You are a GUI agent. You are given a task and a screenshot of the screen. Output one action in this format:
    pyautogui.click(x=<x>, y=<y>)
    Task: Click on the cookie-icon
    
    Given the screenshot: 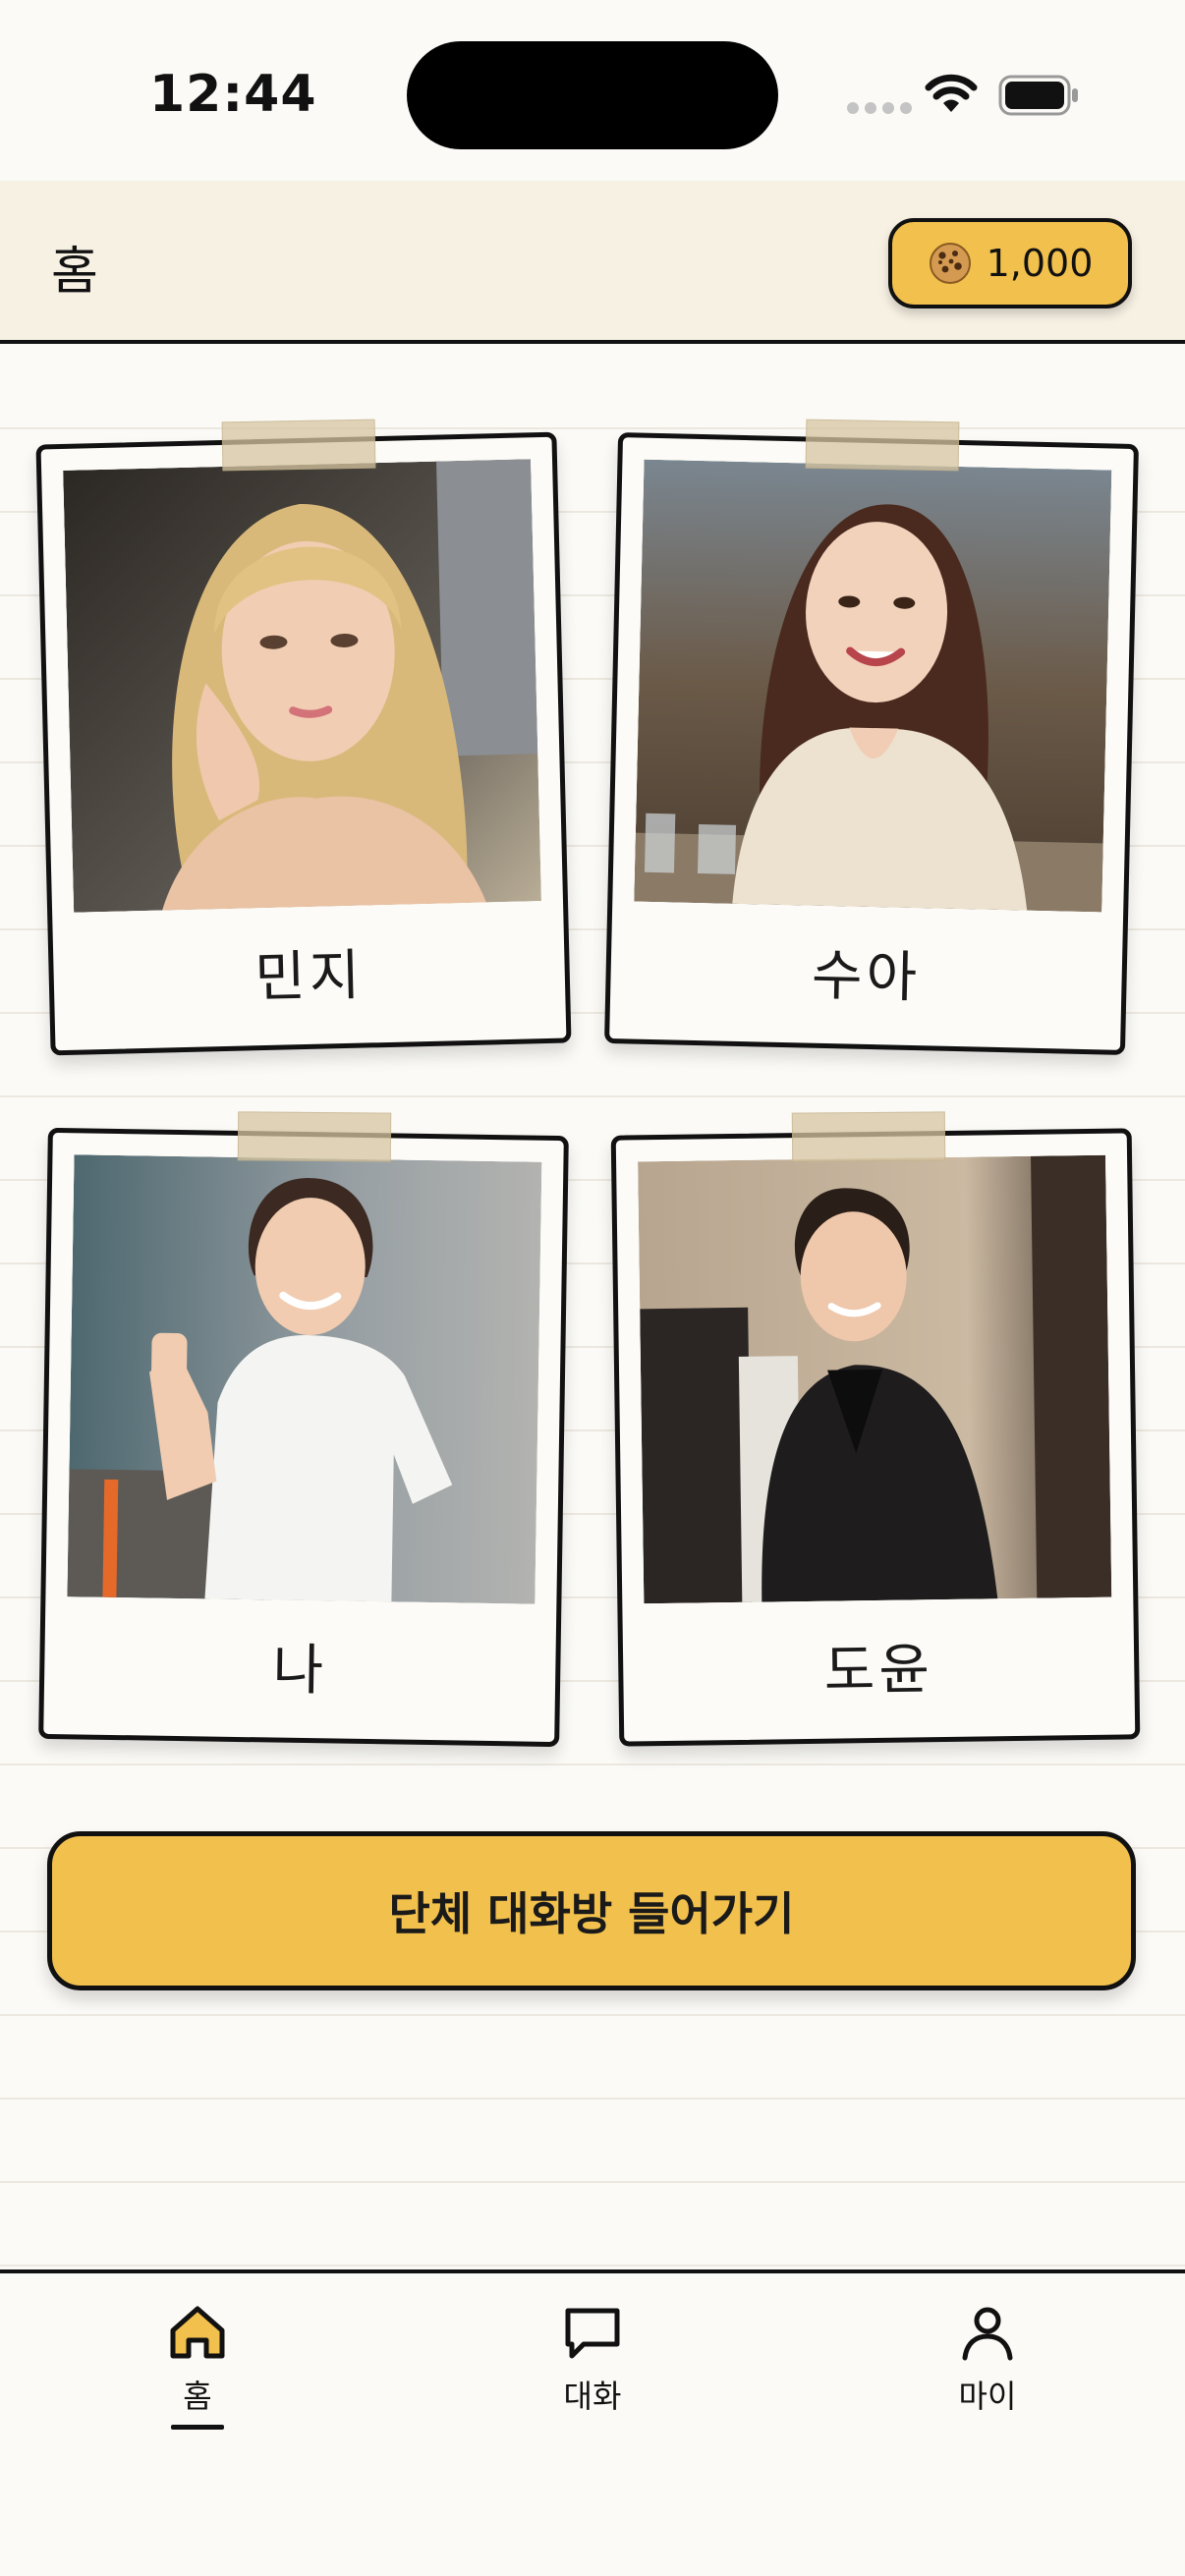 What is the action you would take?
    pyautogui.click(x=950, y=263)
    